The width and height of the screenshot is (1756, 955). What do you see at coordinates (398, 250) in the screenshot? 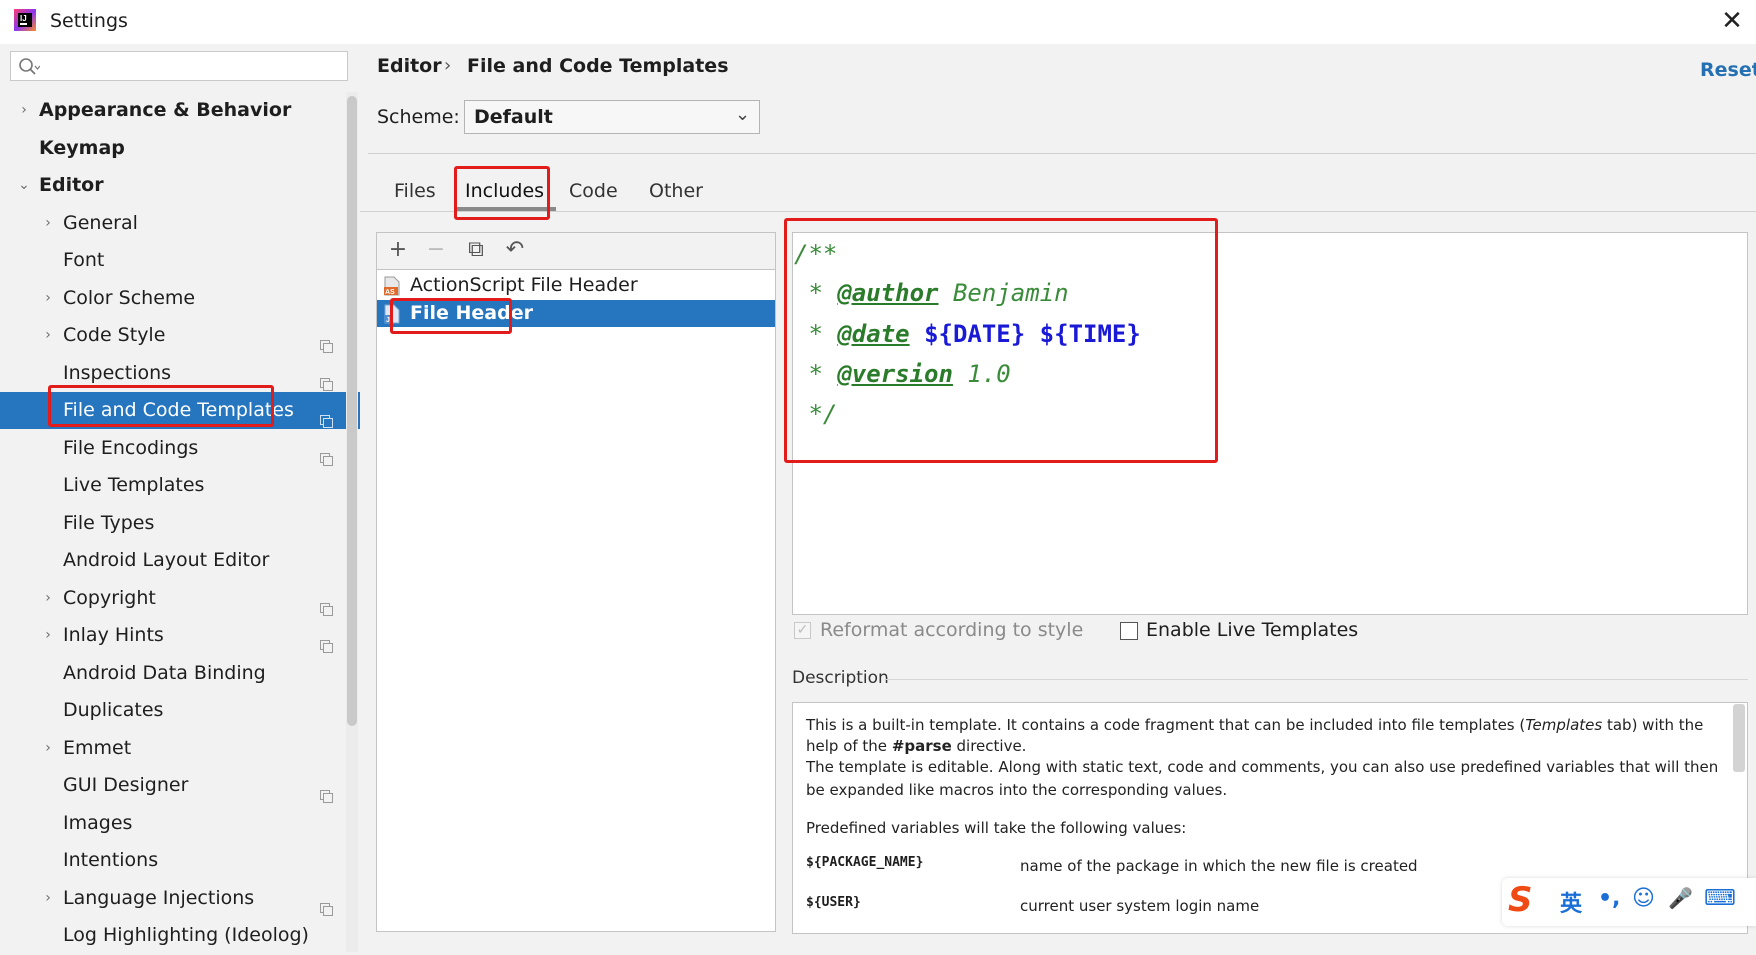
I see `add-icon: +` at bounding box center [398, 250].